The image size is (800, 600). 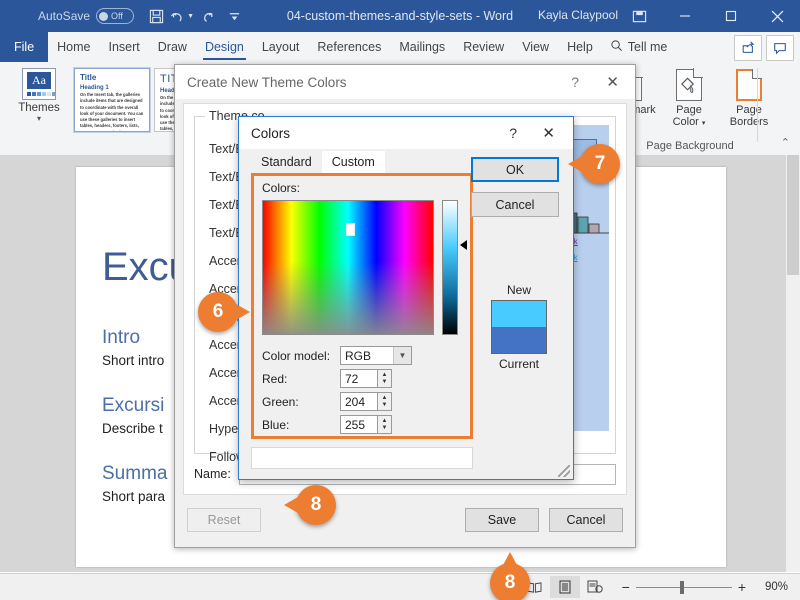 I want to click on heading-summary: Summa, so click(x=135, y=473).